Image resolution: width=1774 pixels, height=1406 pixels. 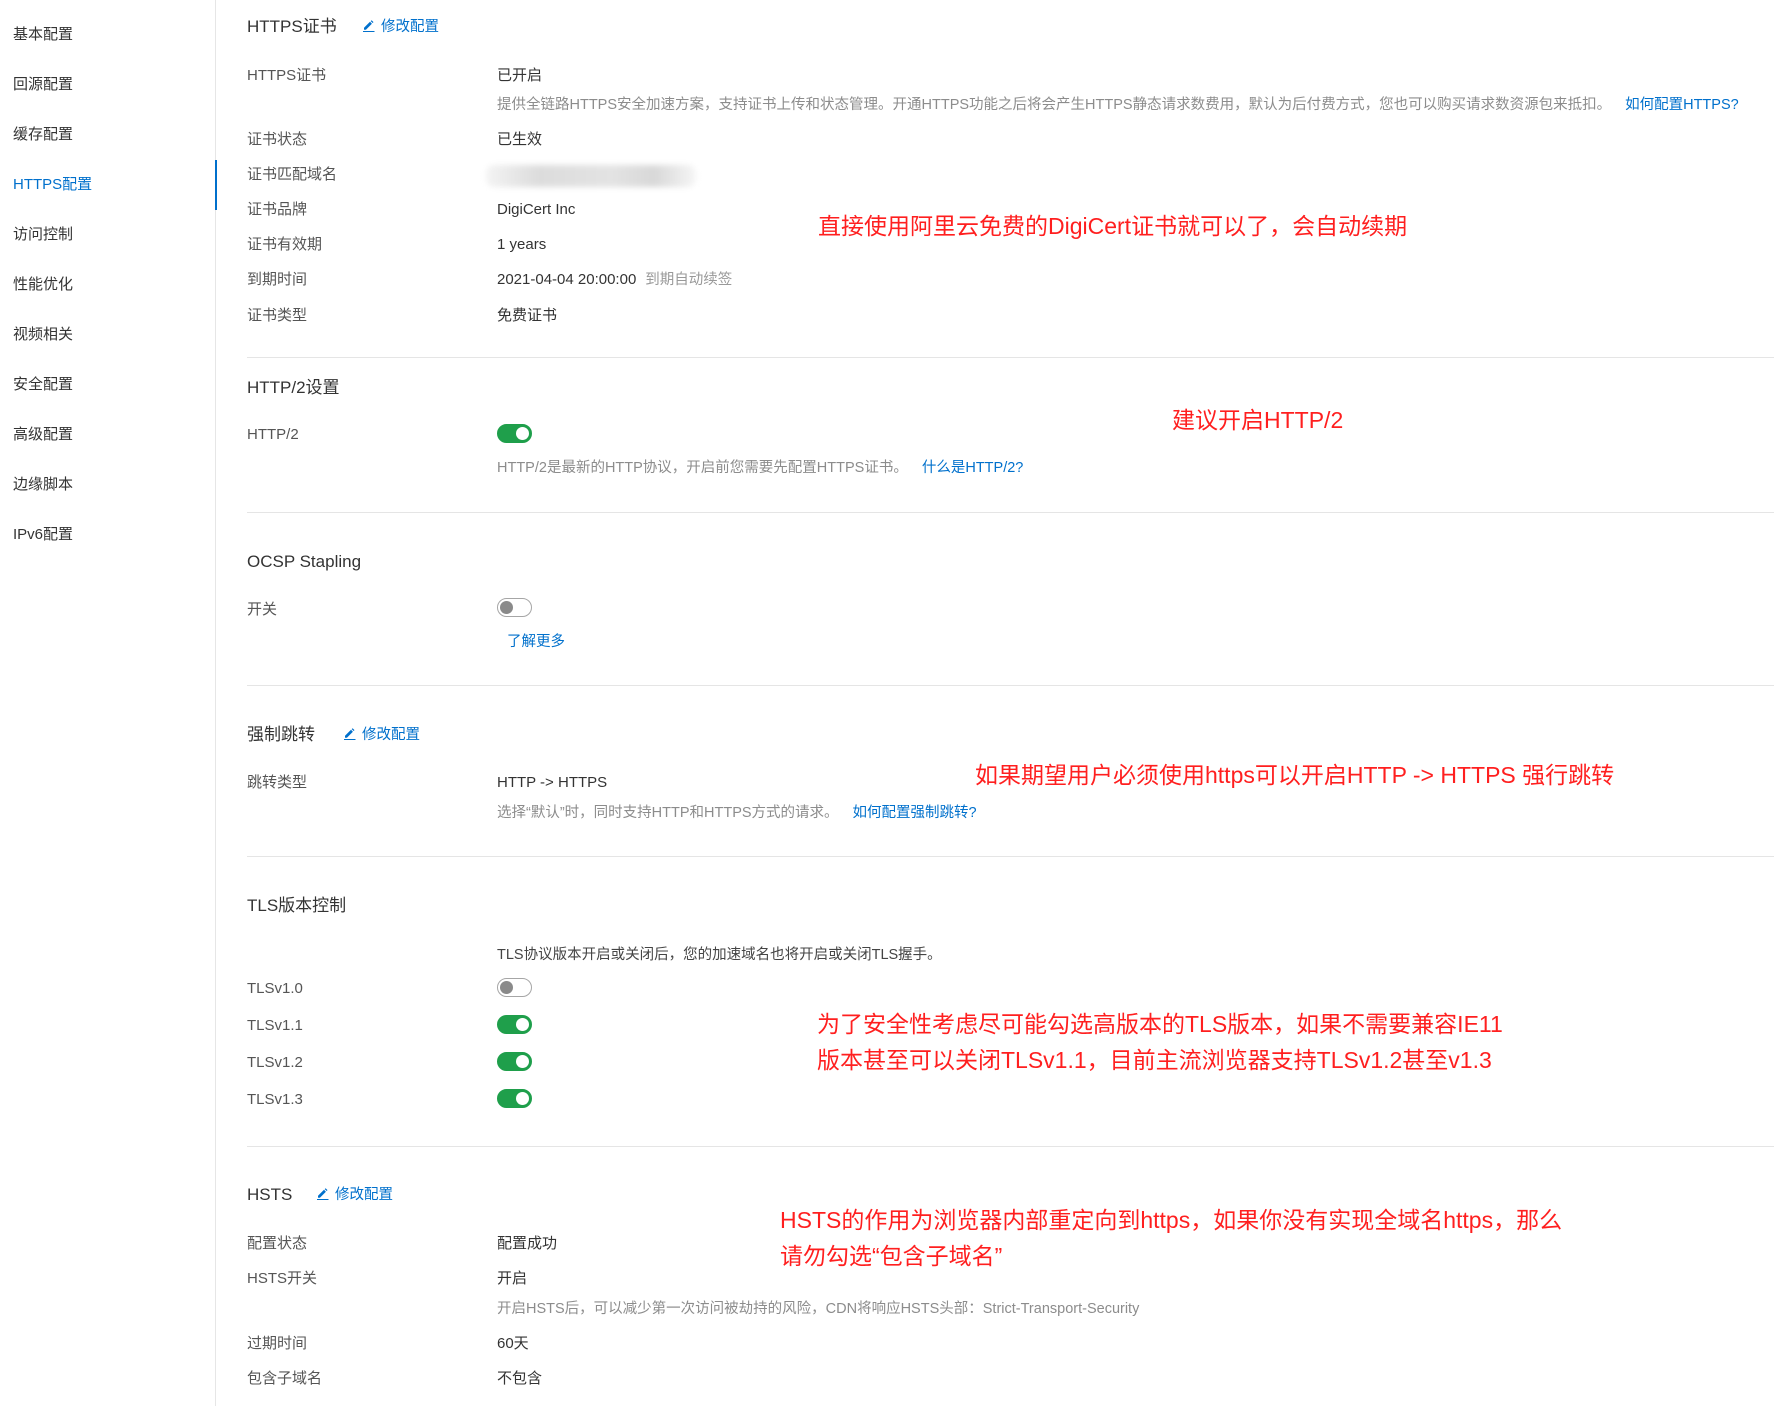 What do you see at coordinates (514, 1061) in the screenshot?
I see `tls-v12-switch` at bounding box center [514, 1061].